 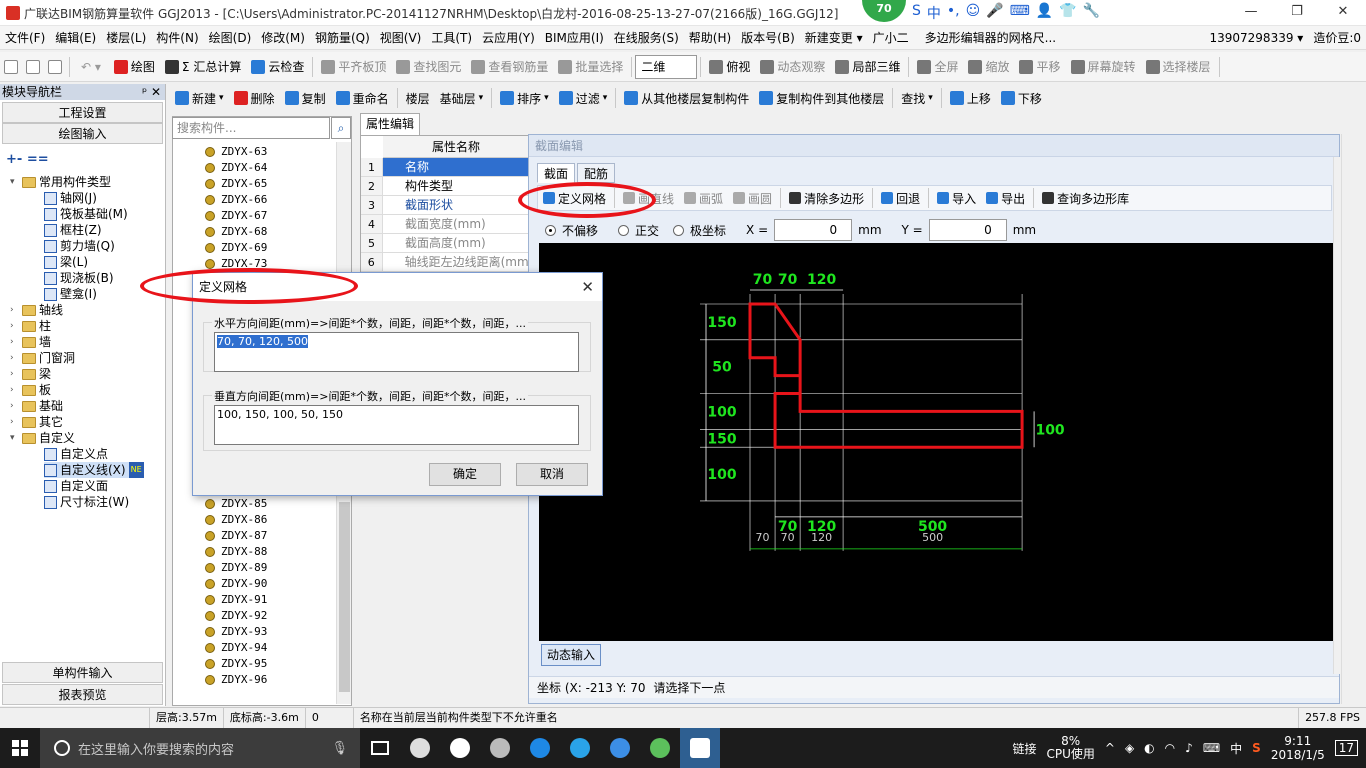 What do you see at coordinates (82, 672) in the screenshot?
I see `single-component-input-button: 单构件输入` at bounding box center [82, 672].